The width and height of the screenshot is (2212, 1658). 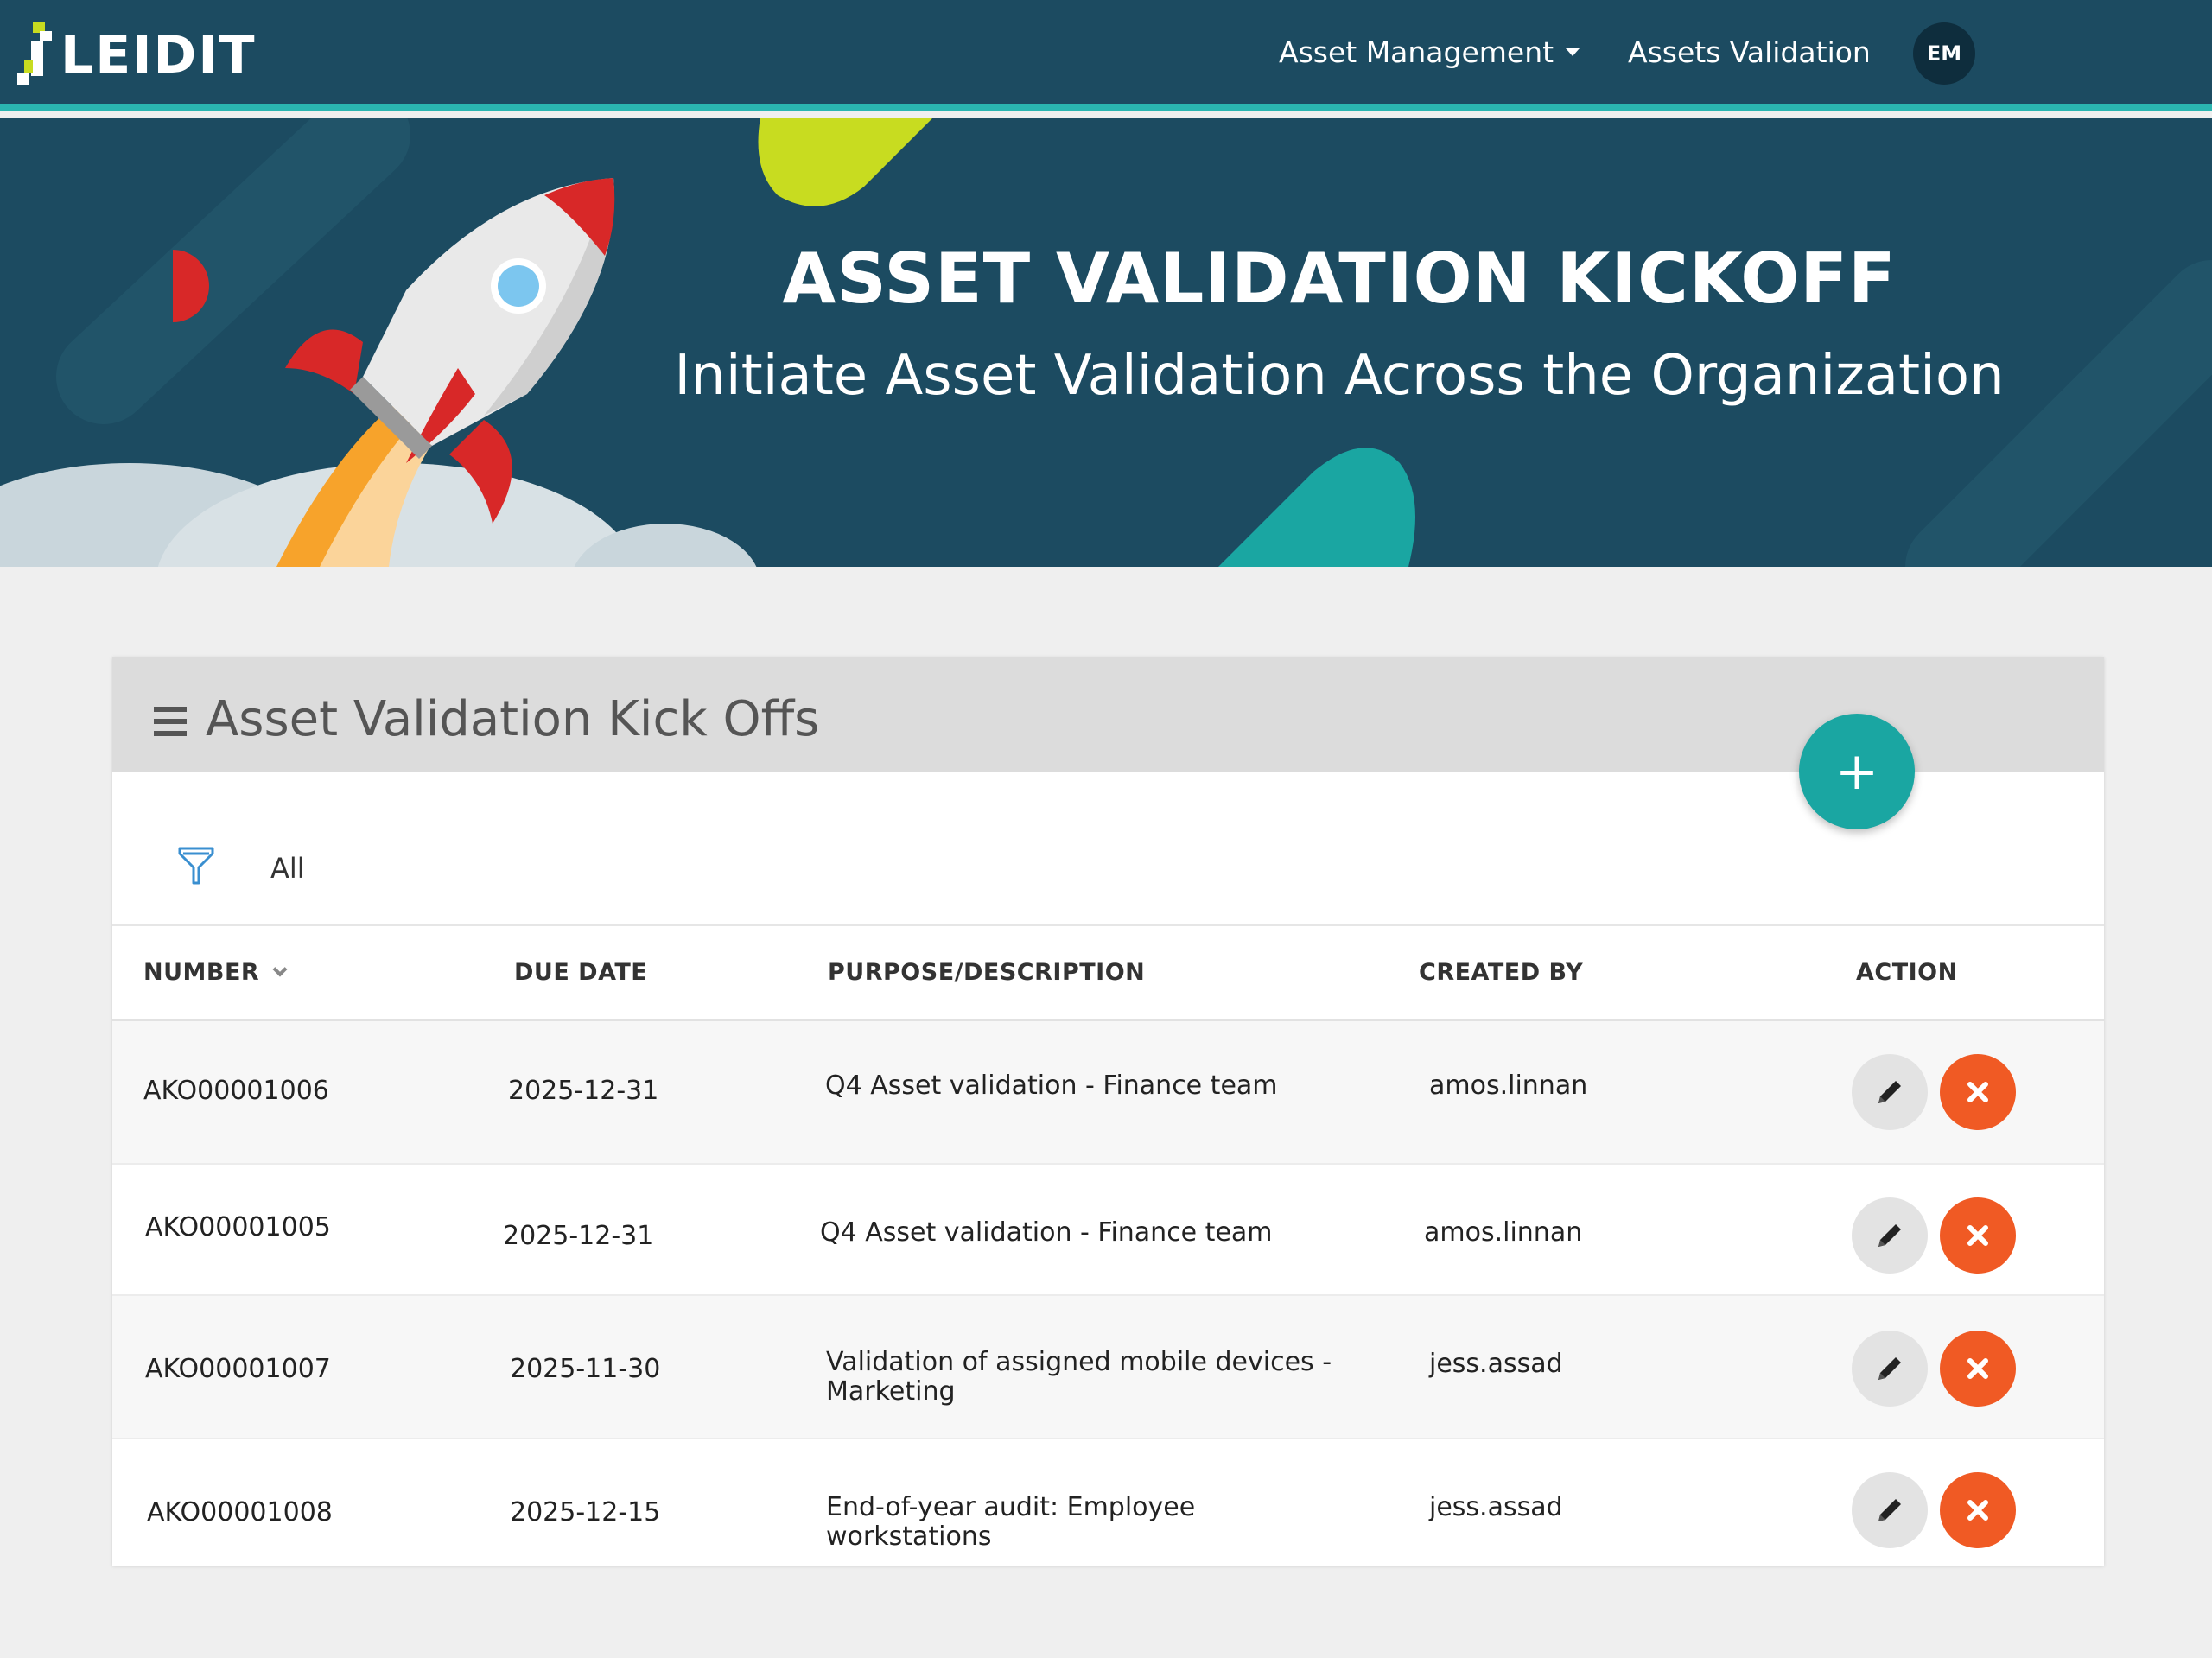 What do you see at coordinates (170, 721) in the screenshot?
I see `menu-icon` at bounding box center [170, 721].